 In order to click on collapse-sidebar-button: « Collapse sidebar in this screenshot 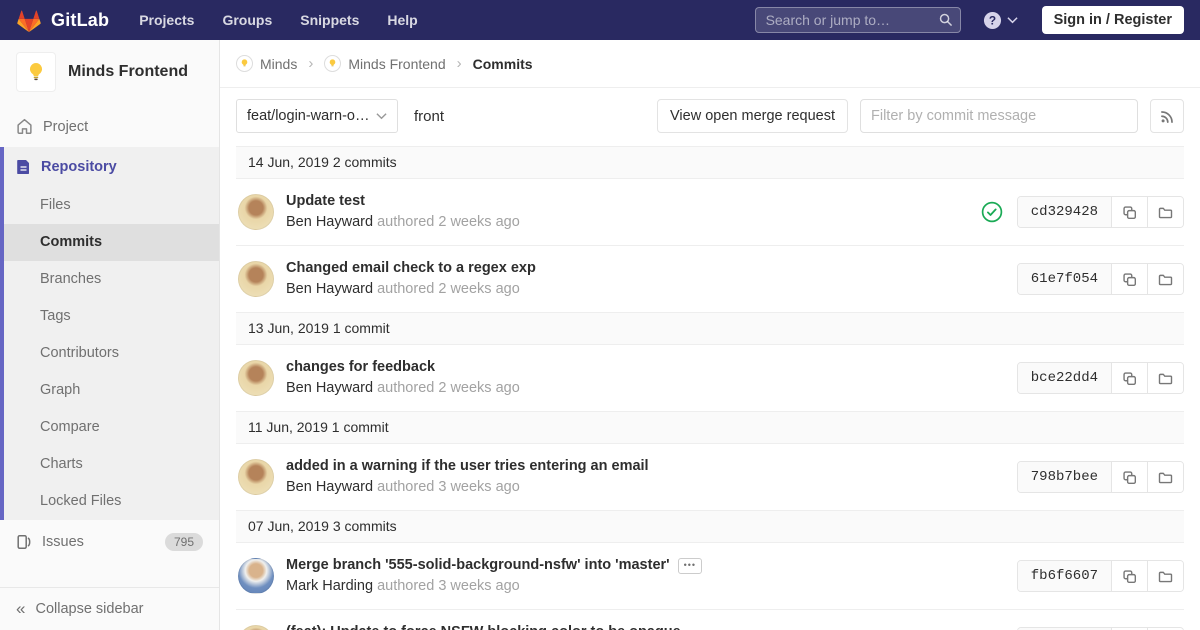, I will do `click(109, 608)`.